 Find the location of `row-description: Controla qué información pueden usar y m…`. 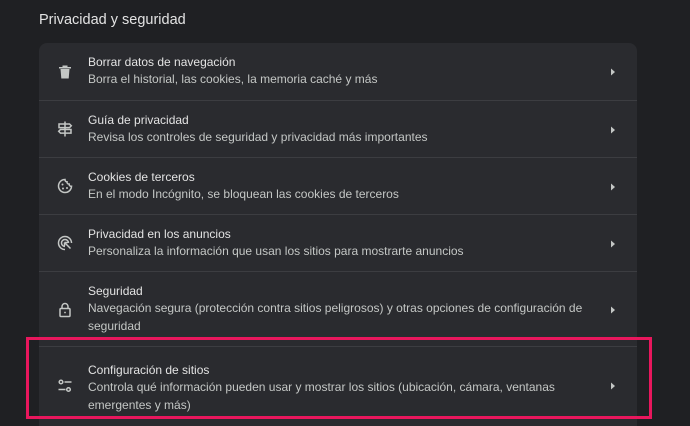

row-description: Controla qué información pueden usar y m… is located at coordinates (321, 396).